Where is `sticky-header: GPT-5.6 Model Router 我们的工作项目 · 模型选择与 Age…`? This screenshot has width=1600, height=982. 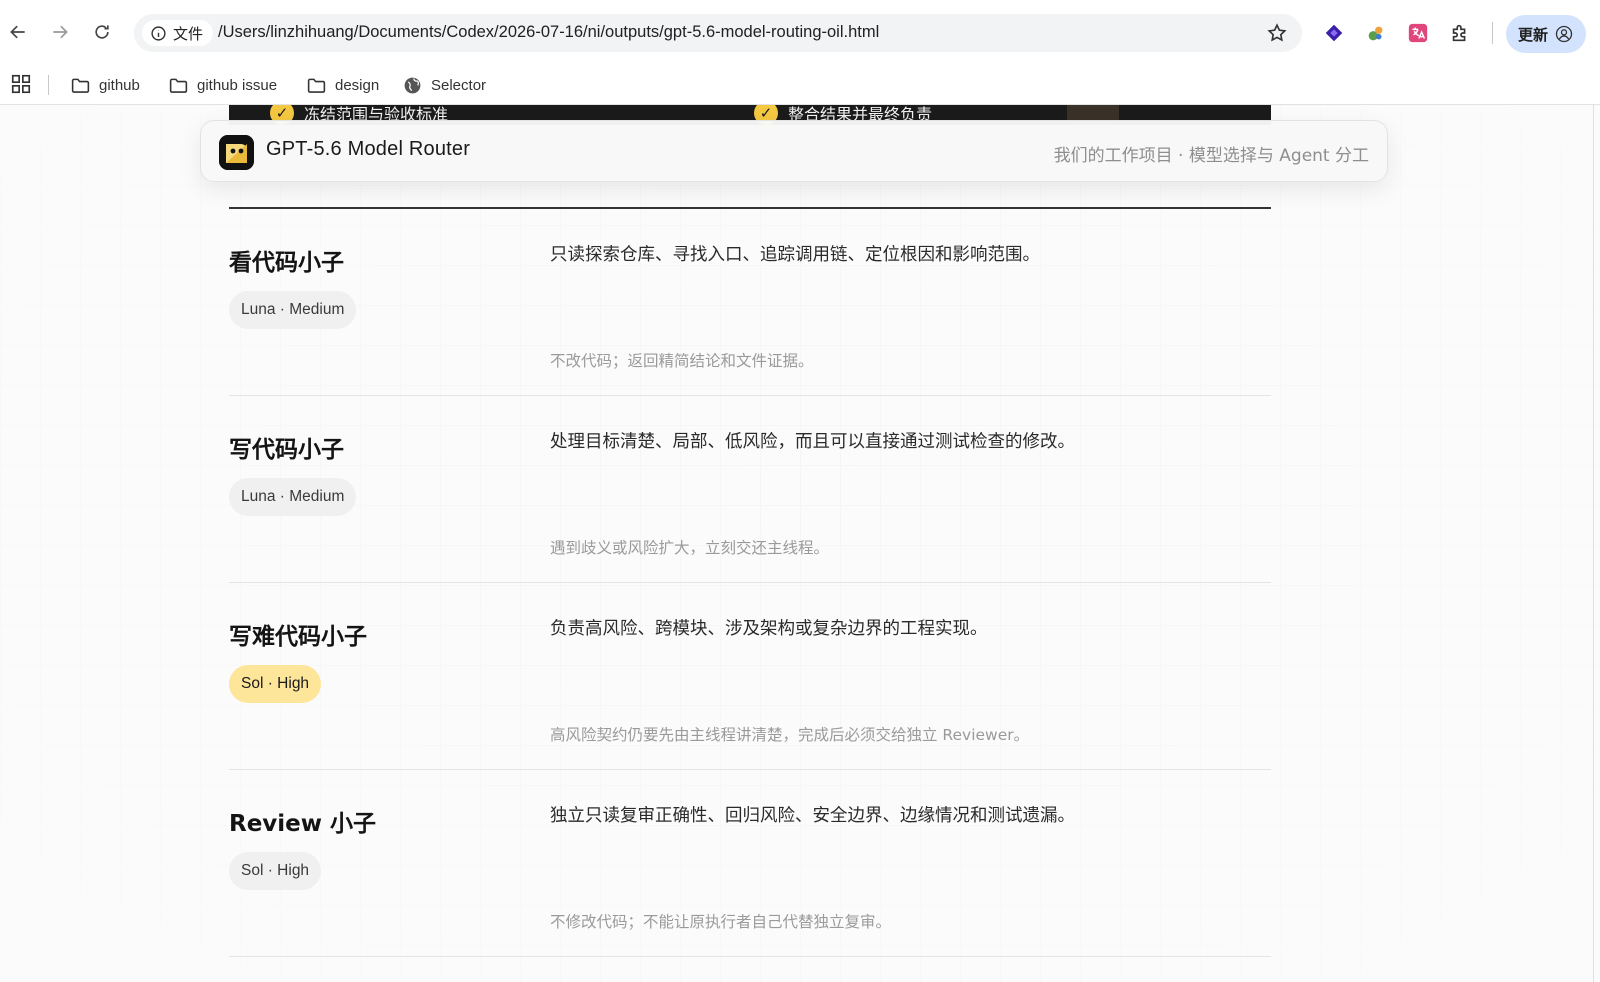
sticky-header: GPT-5.6 Model Router 我们的工作项目 · 模型选择与 Age… is located at coordinates (794, 151).